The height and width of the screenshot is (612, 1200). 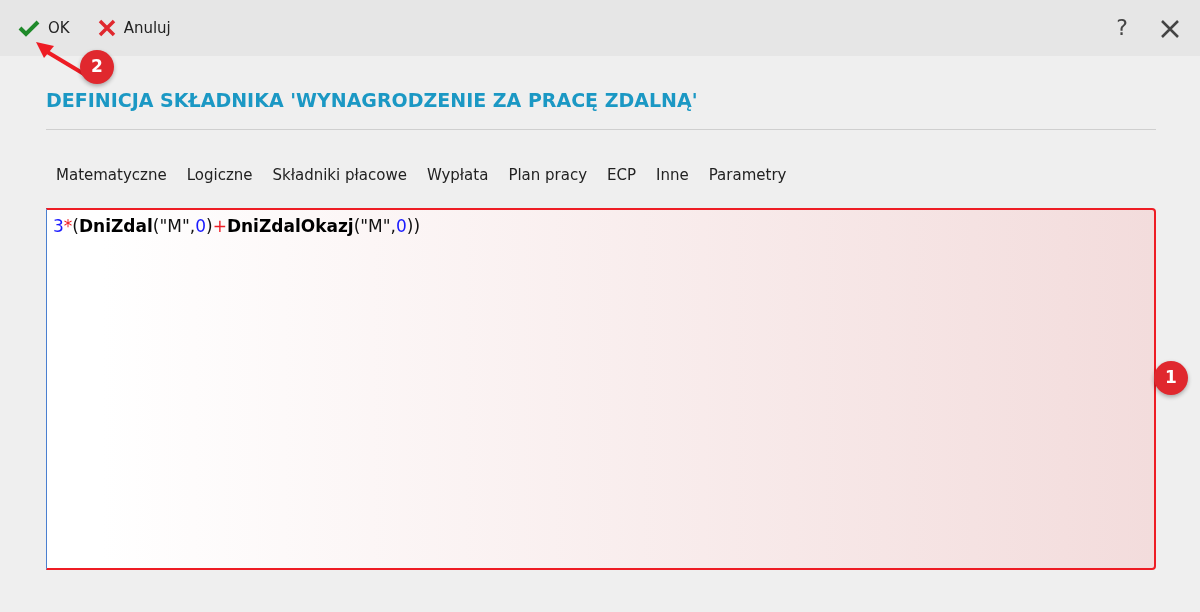 I want to click on tab: Plan pracy, so click(x=548, y=174).